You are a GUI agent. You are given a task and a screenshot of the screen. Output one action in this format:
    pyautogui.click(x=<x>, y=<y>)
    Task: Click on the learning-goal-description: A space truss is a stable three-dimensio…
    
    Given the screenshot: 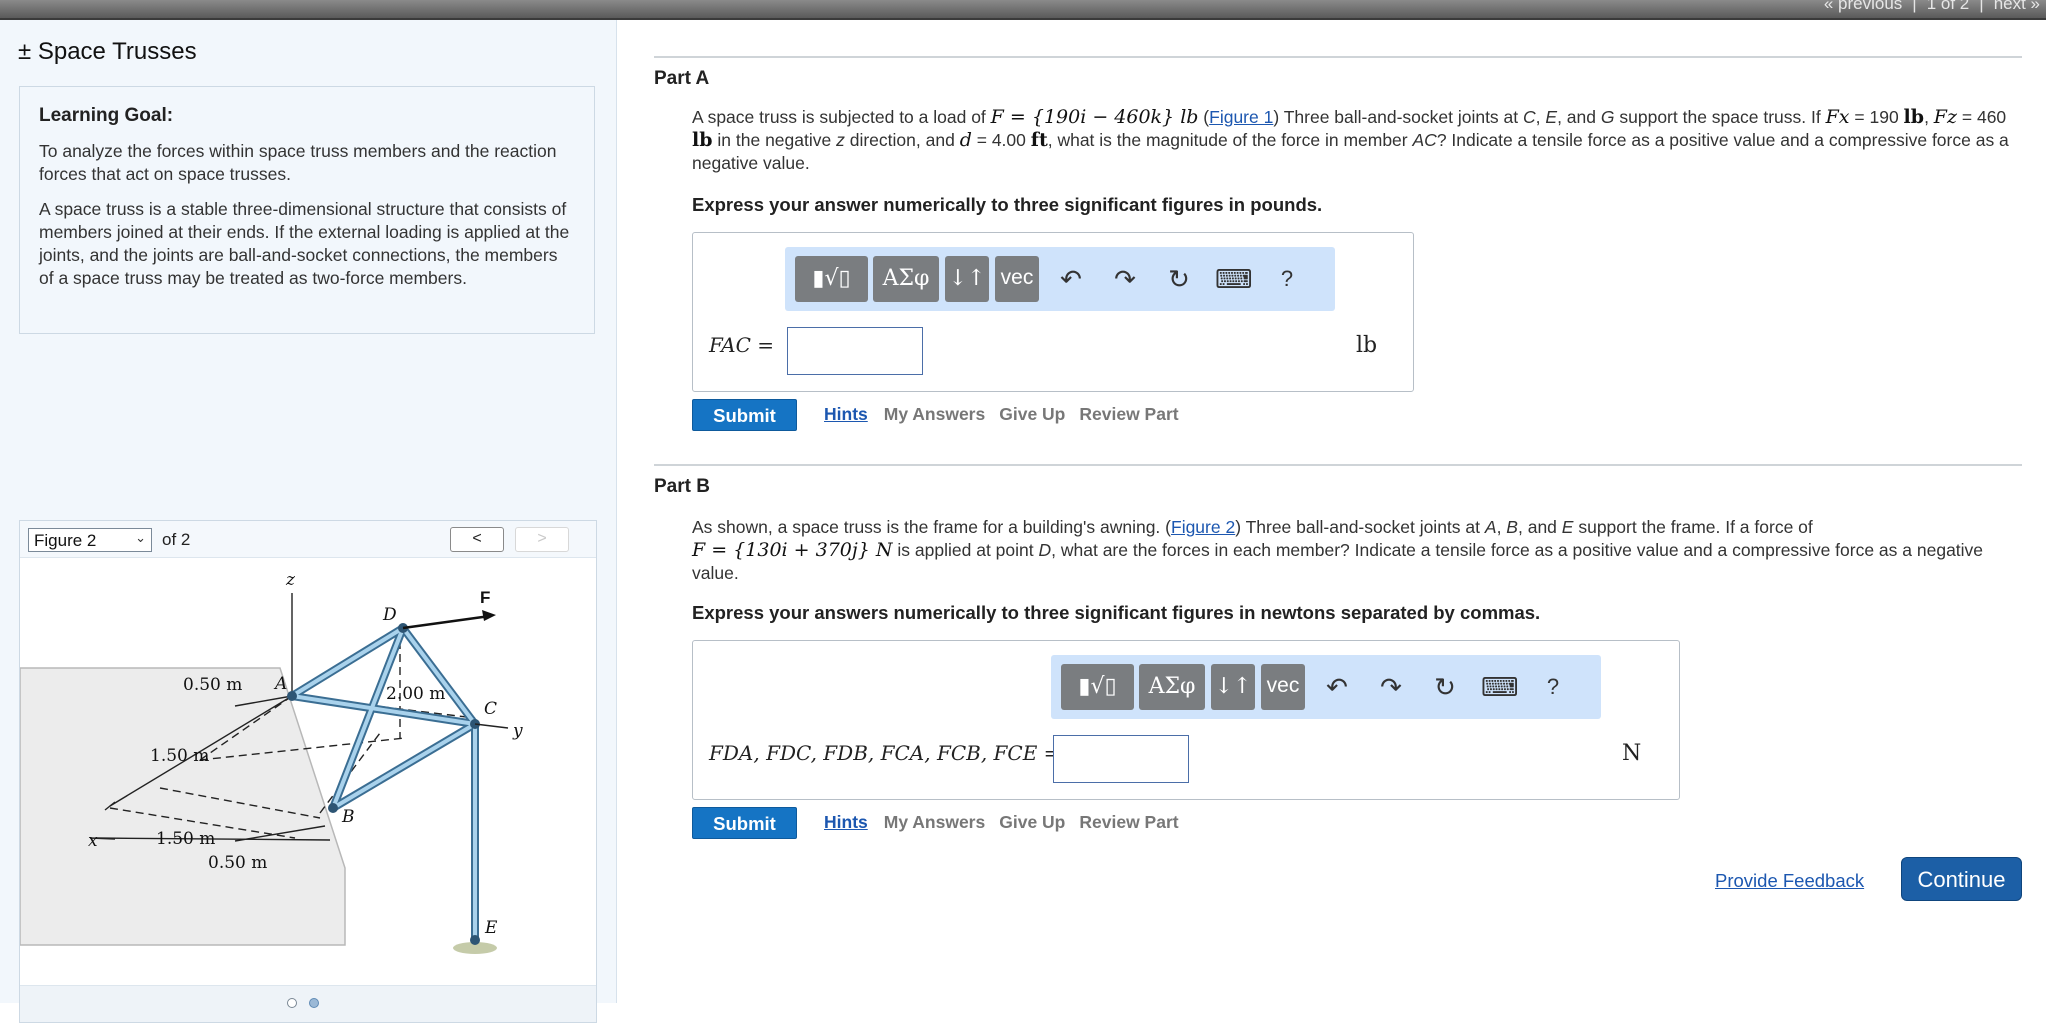 What is the action you would take?
    pyautogui.click(x=304, y=243)
    